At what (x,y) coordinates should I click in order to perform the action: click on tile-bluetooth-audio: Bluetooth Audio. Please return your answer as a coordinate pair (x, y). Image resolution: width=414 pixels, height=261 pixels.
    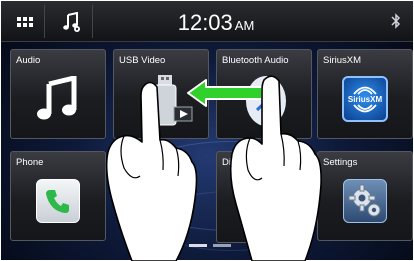
    Looking at the image, I should click on (264, 94).